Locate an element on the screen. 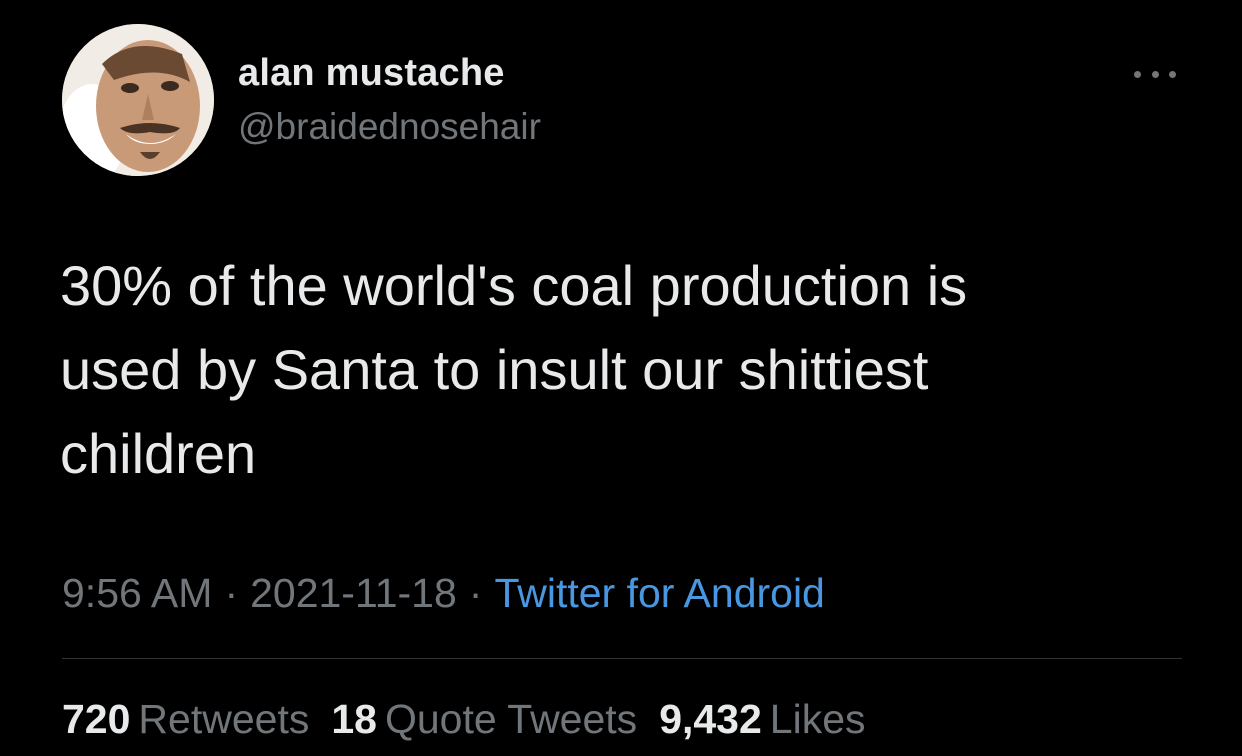 The image size is (1242, 756). quote-tweets-count: 18 is located at coordinates (354, 719).